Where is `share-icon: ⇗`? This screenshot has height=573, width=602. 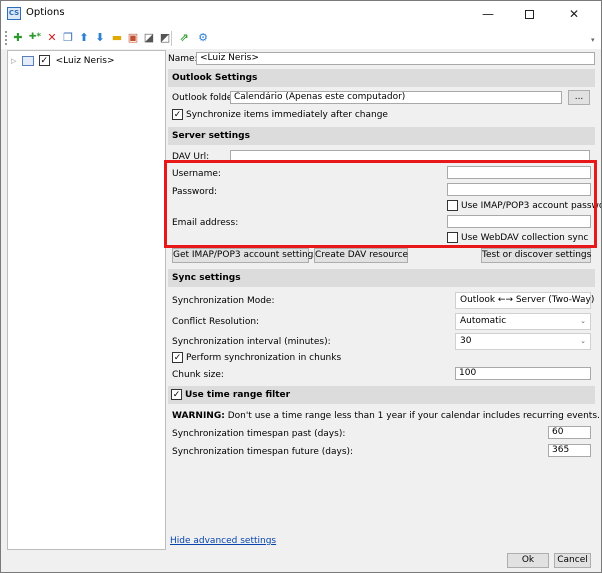
share-icon: ⇗ is located at coordinates (184, 37).